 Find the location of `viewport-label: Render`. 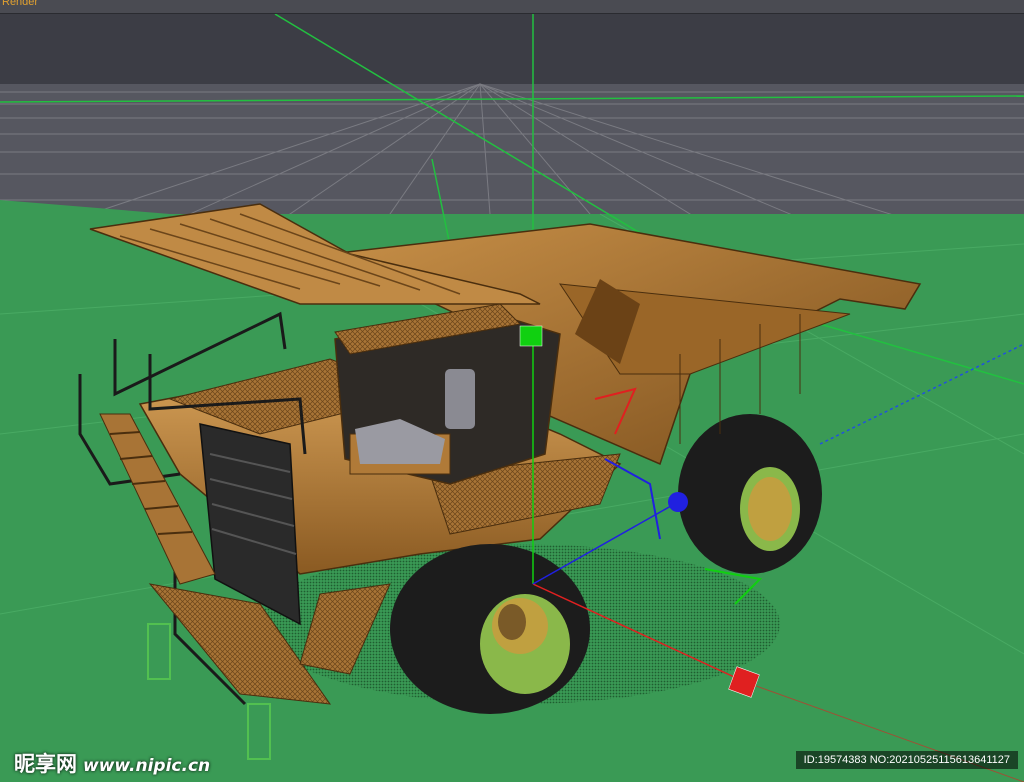

viewport-label: Render is located at coordinates (20, 4).